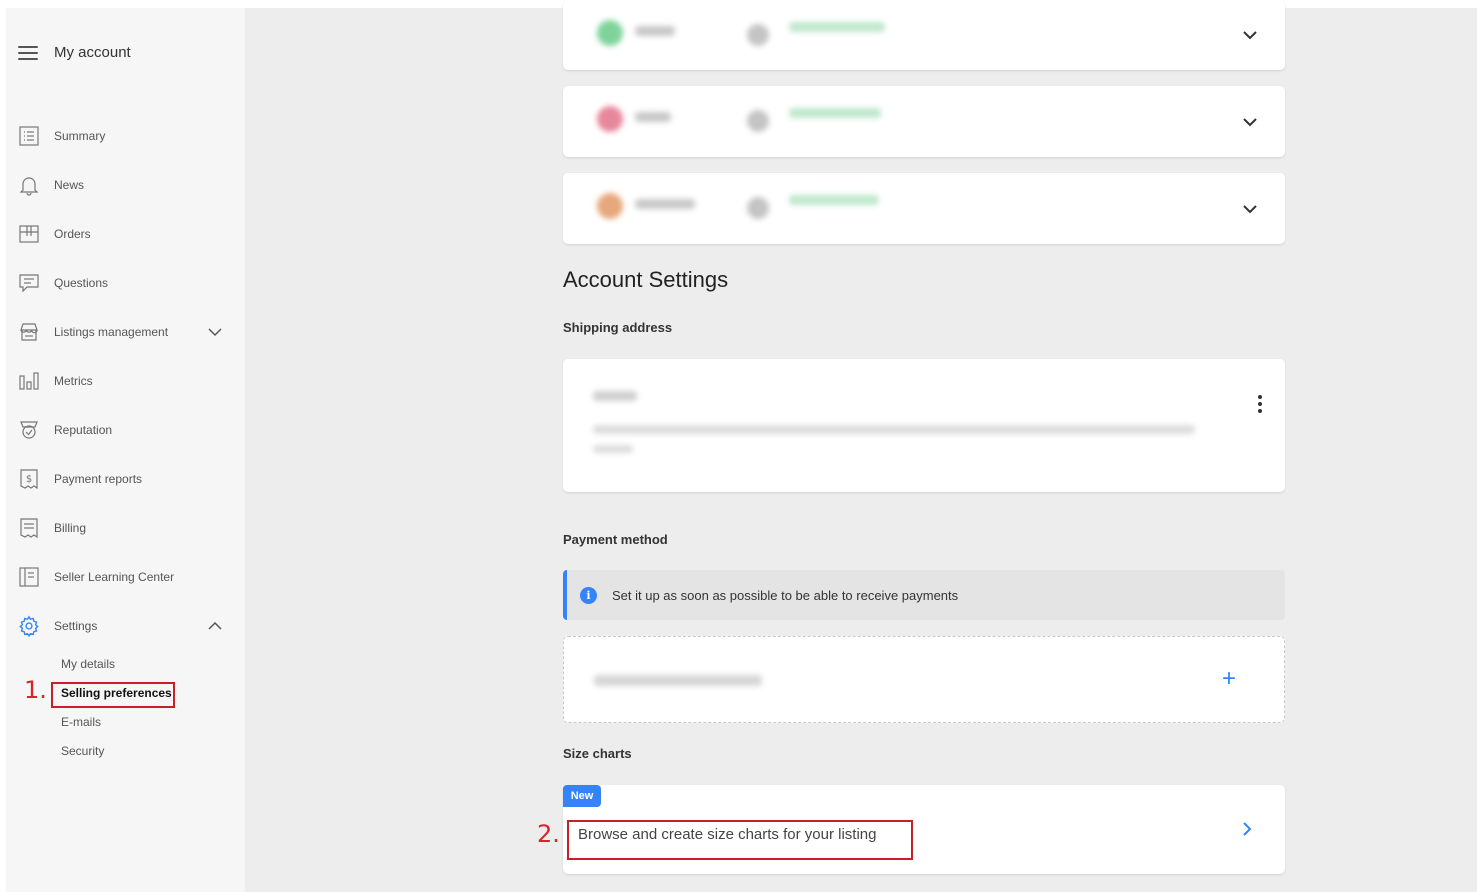  What do you see at coordinates (618, 327) in the screenshot?
I see `shipping-address-label: Shipping address` at bounding box center [618, 327].